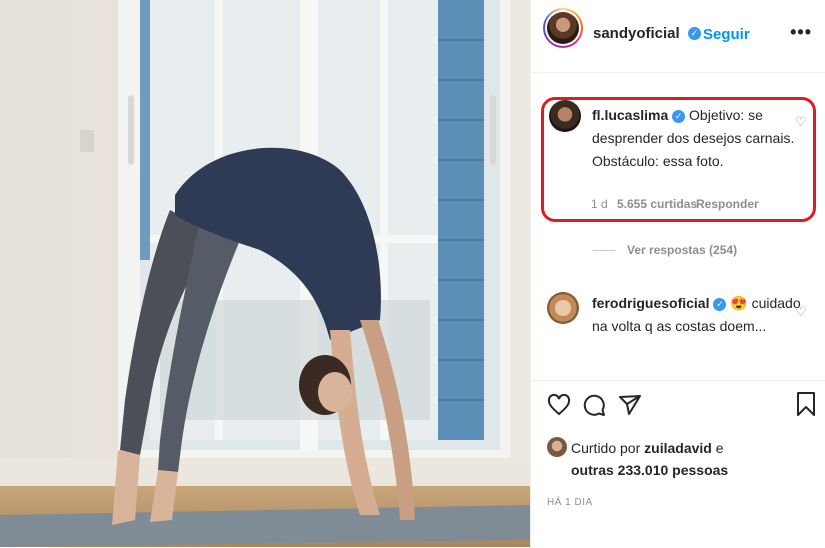 The height and width of the screenshot is (548, 825). Describe the element at coordinates (608, 448) in the screenshot. I see `liked-by-prefix: Curtido por` at that location.